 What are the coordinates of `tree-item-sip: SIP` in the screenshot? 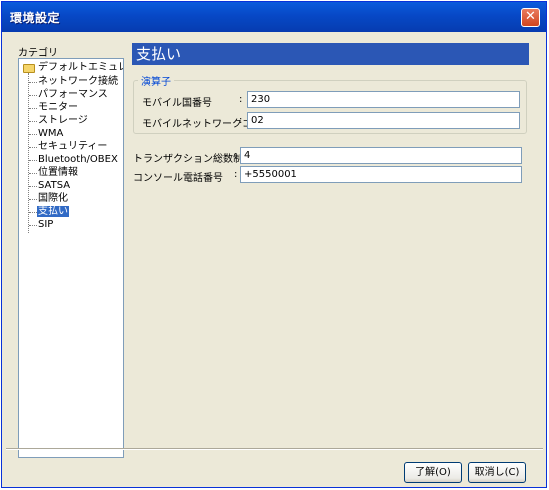 It's located at (45, 225).